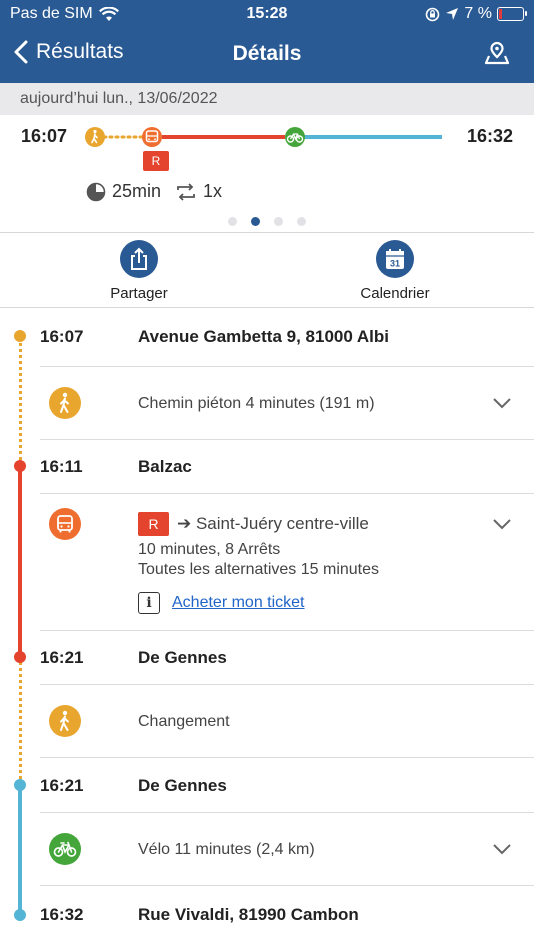  What do you see at coordinates (165, 466) in the screenshot?
I see `stop-name: Balzac` at bounding box center [165, 466].